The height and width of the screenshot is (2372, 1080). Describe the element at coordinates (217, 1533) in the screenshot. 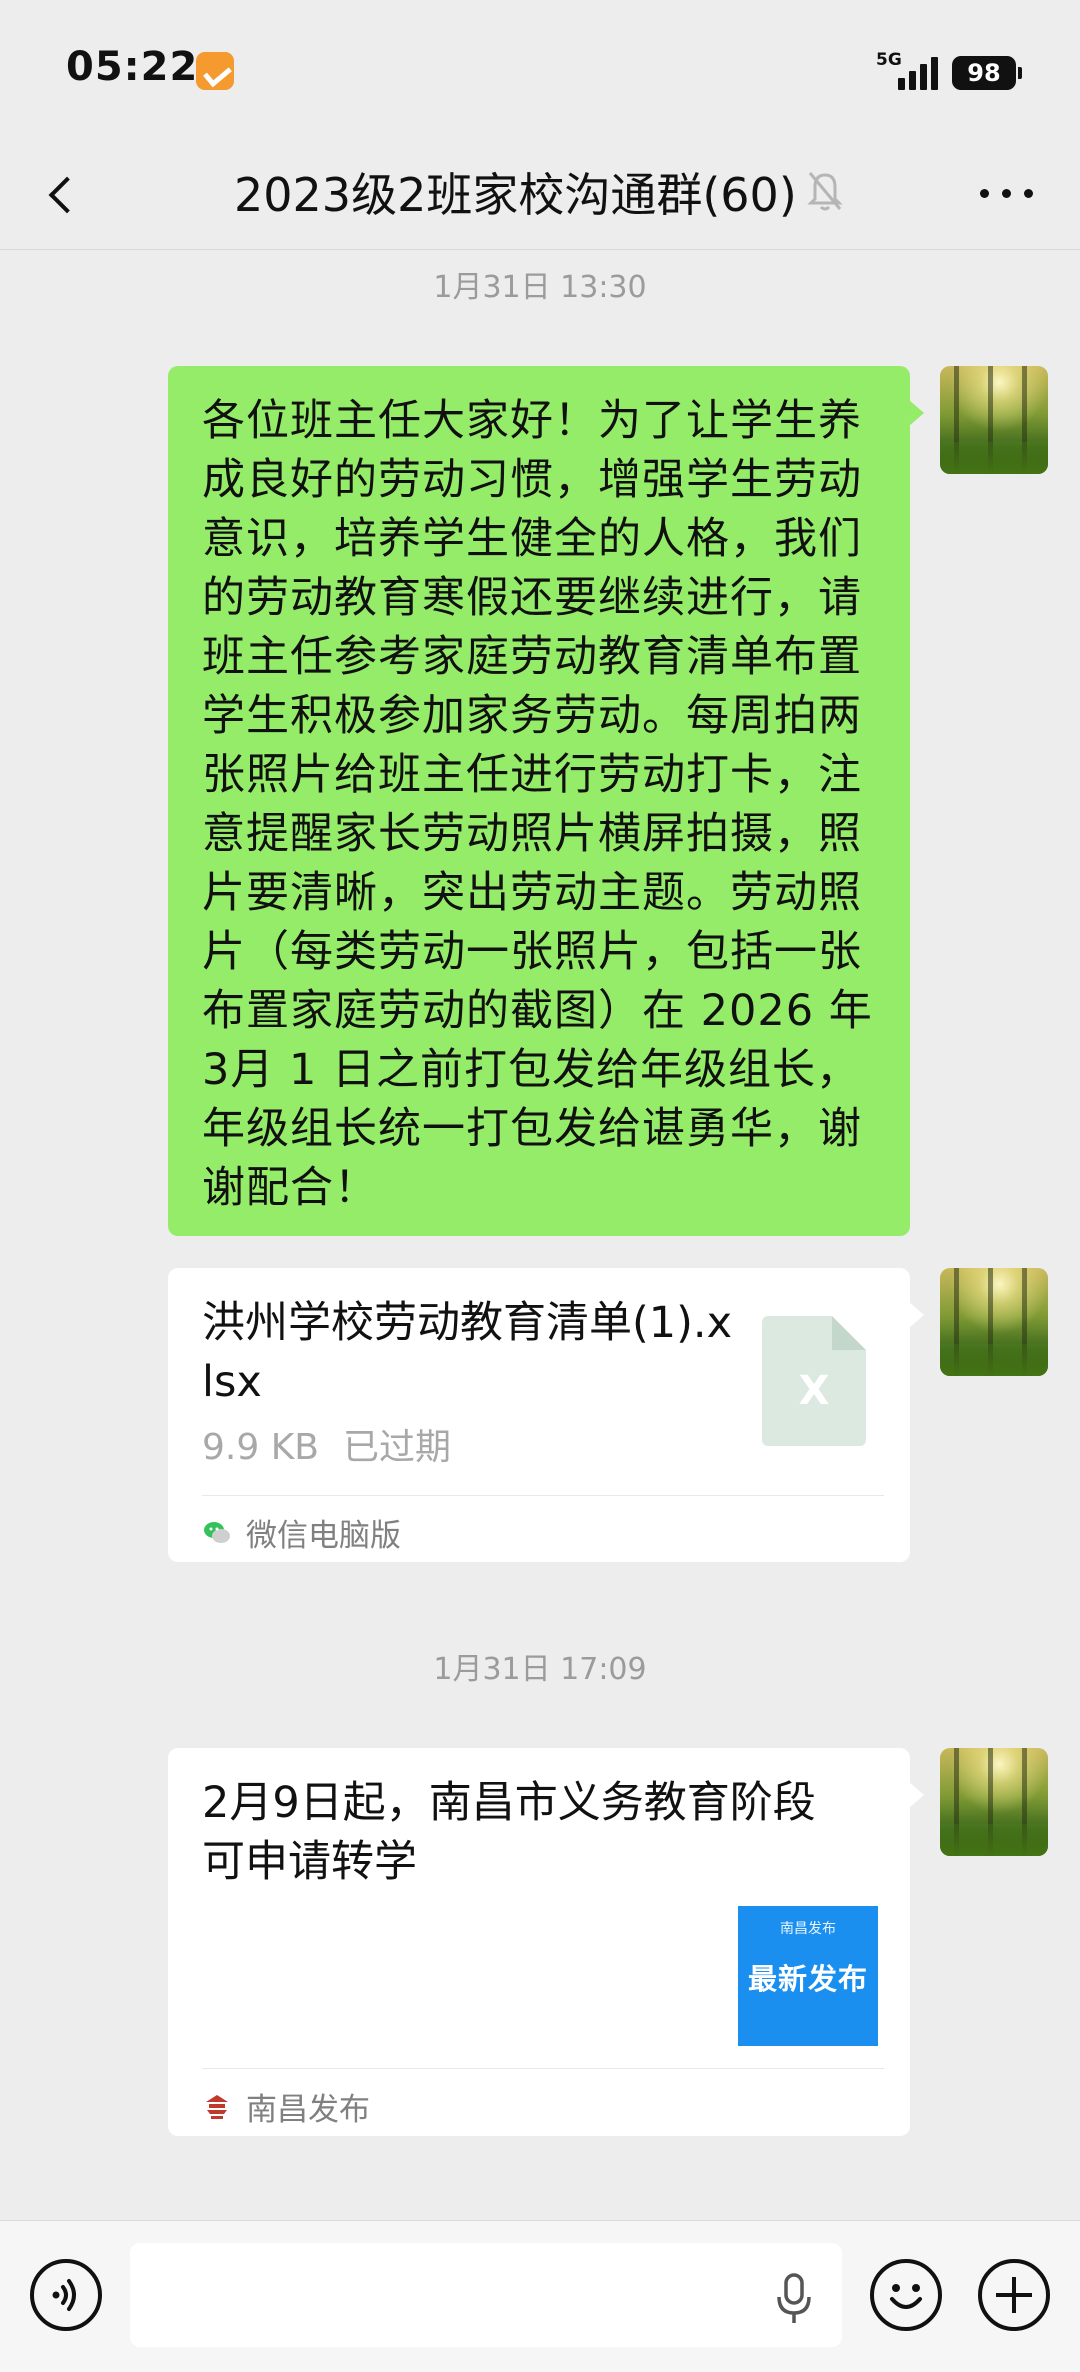

I see `wechat-icon` at that location.